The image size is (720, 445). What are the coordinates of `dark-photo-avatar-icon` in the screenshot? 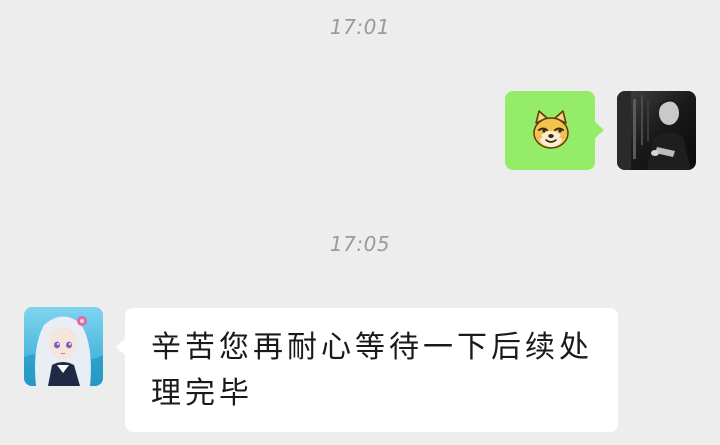 It's located at (656, 130).